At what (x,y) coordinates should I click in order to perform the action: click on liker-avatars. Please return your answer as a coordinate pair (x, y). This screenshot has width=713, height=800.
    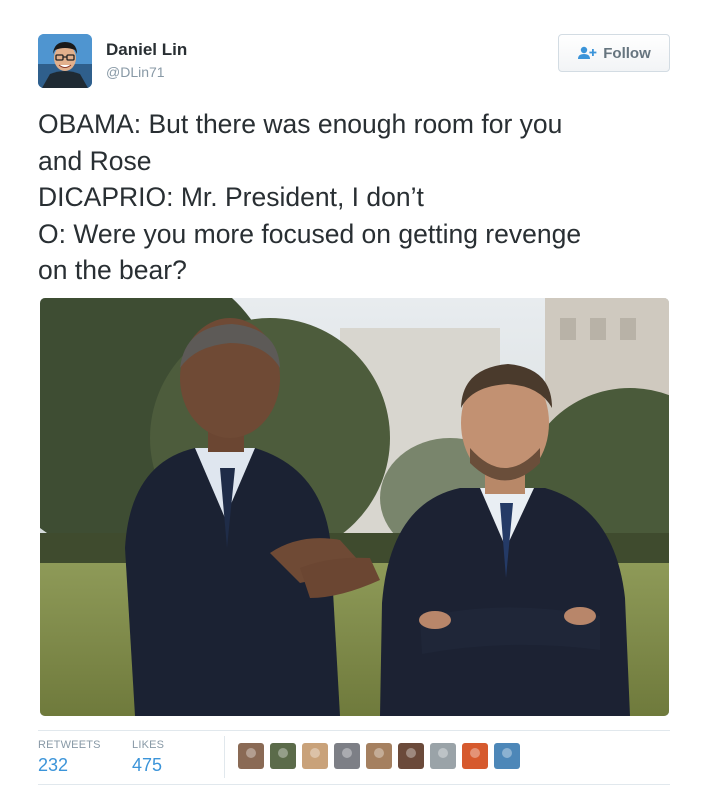
    Looking at the image, I should click on (382, 756).